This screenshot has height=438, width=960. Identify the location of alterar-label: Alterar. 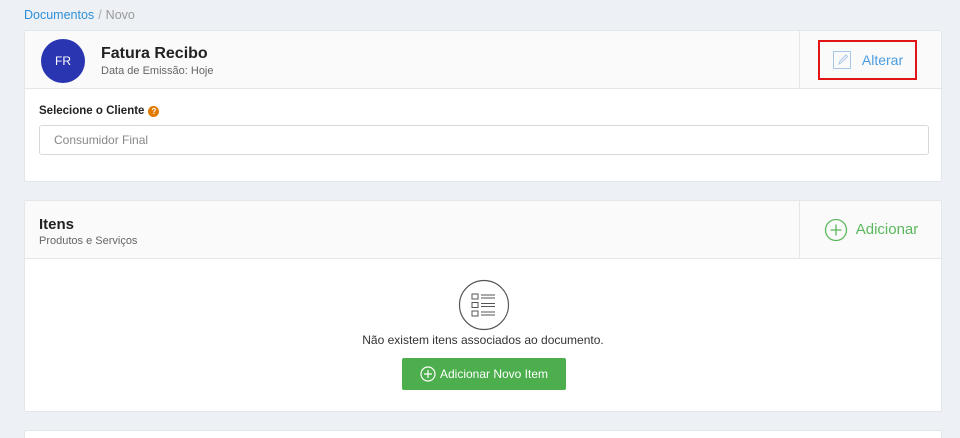
(882, 60).